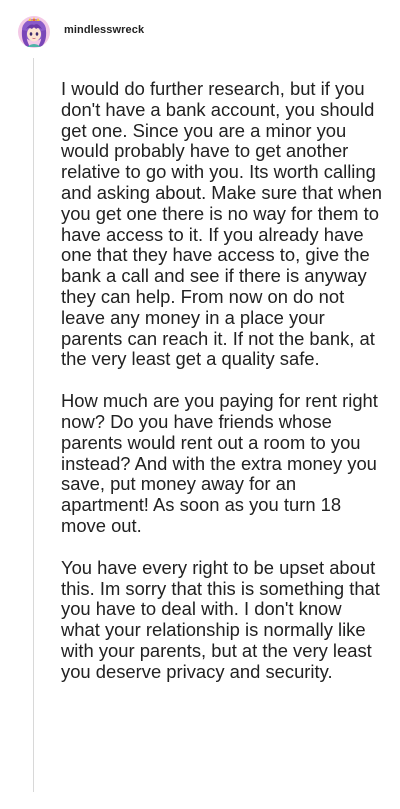 The height and width of the screenshot is (809, 400). I want to click on avatar, so click(34, 32).